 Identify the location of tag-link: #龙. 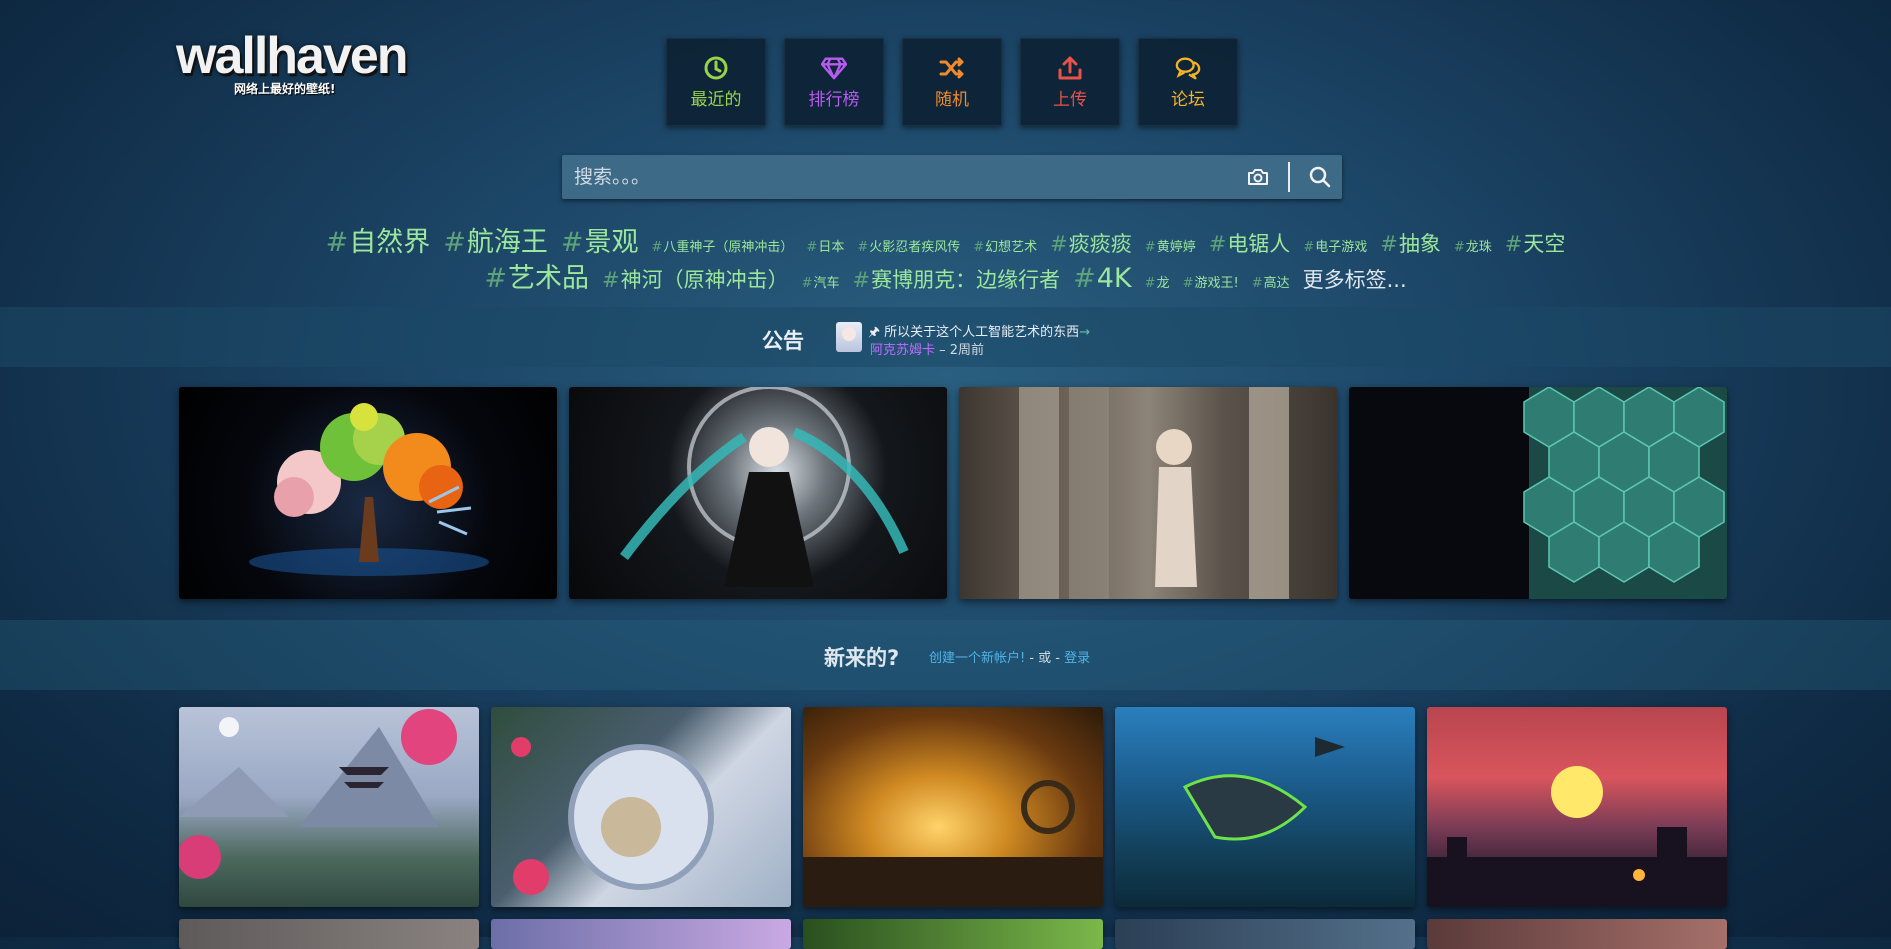
(1157, 281).